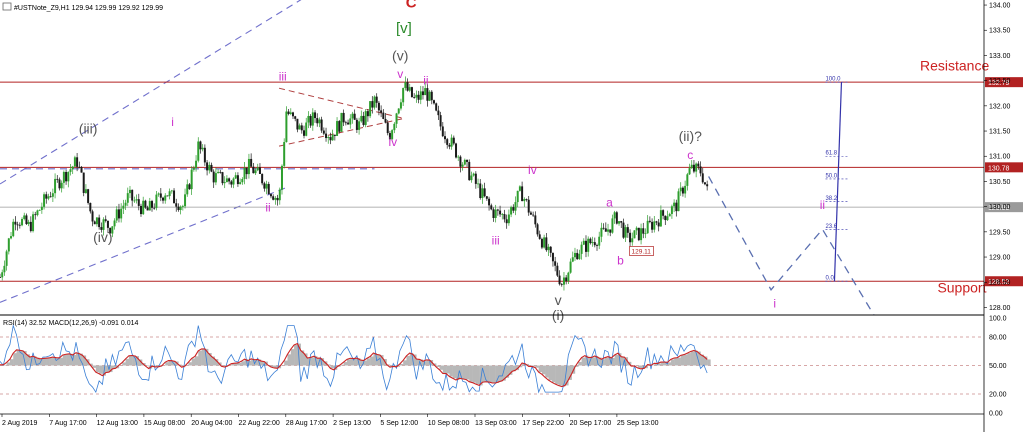 The height and width of the screenshot is (432, 1024). Describe the element at coordinates (211, 423) in the screenshot. I see `time-tick-label: 20 Aug 04:00` at that location.